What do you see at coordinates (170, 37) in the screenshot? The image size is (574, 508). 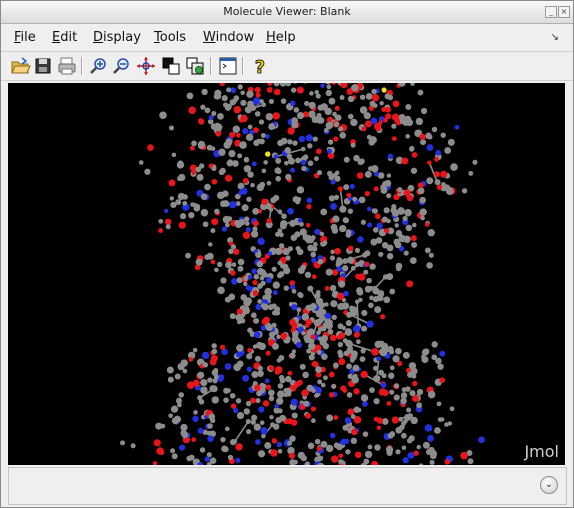 I see `menu-tools: Tools` at bounding box center [170, 37].